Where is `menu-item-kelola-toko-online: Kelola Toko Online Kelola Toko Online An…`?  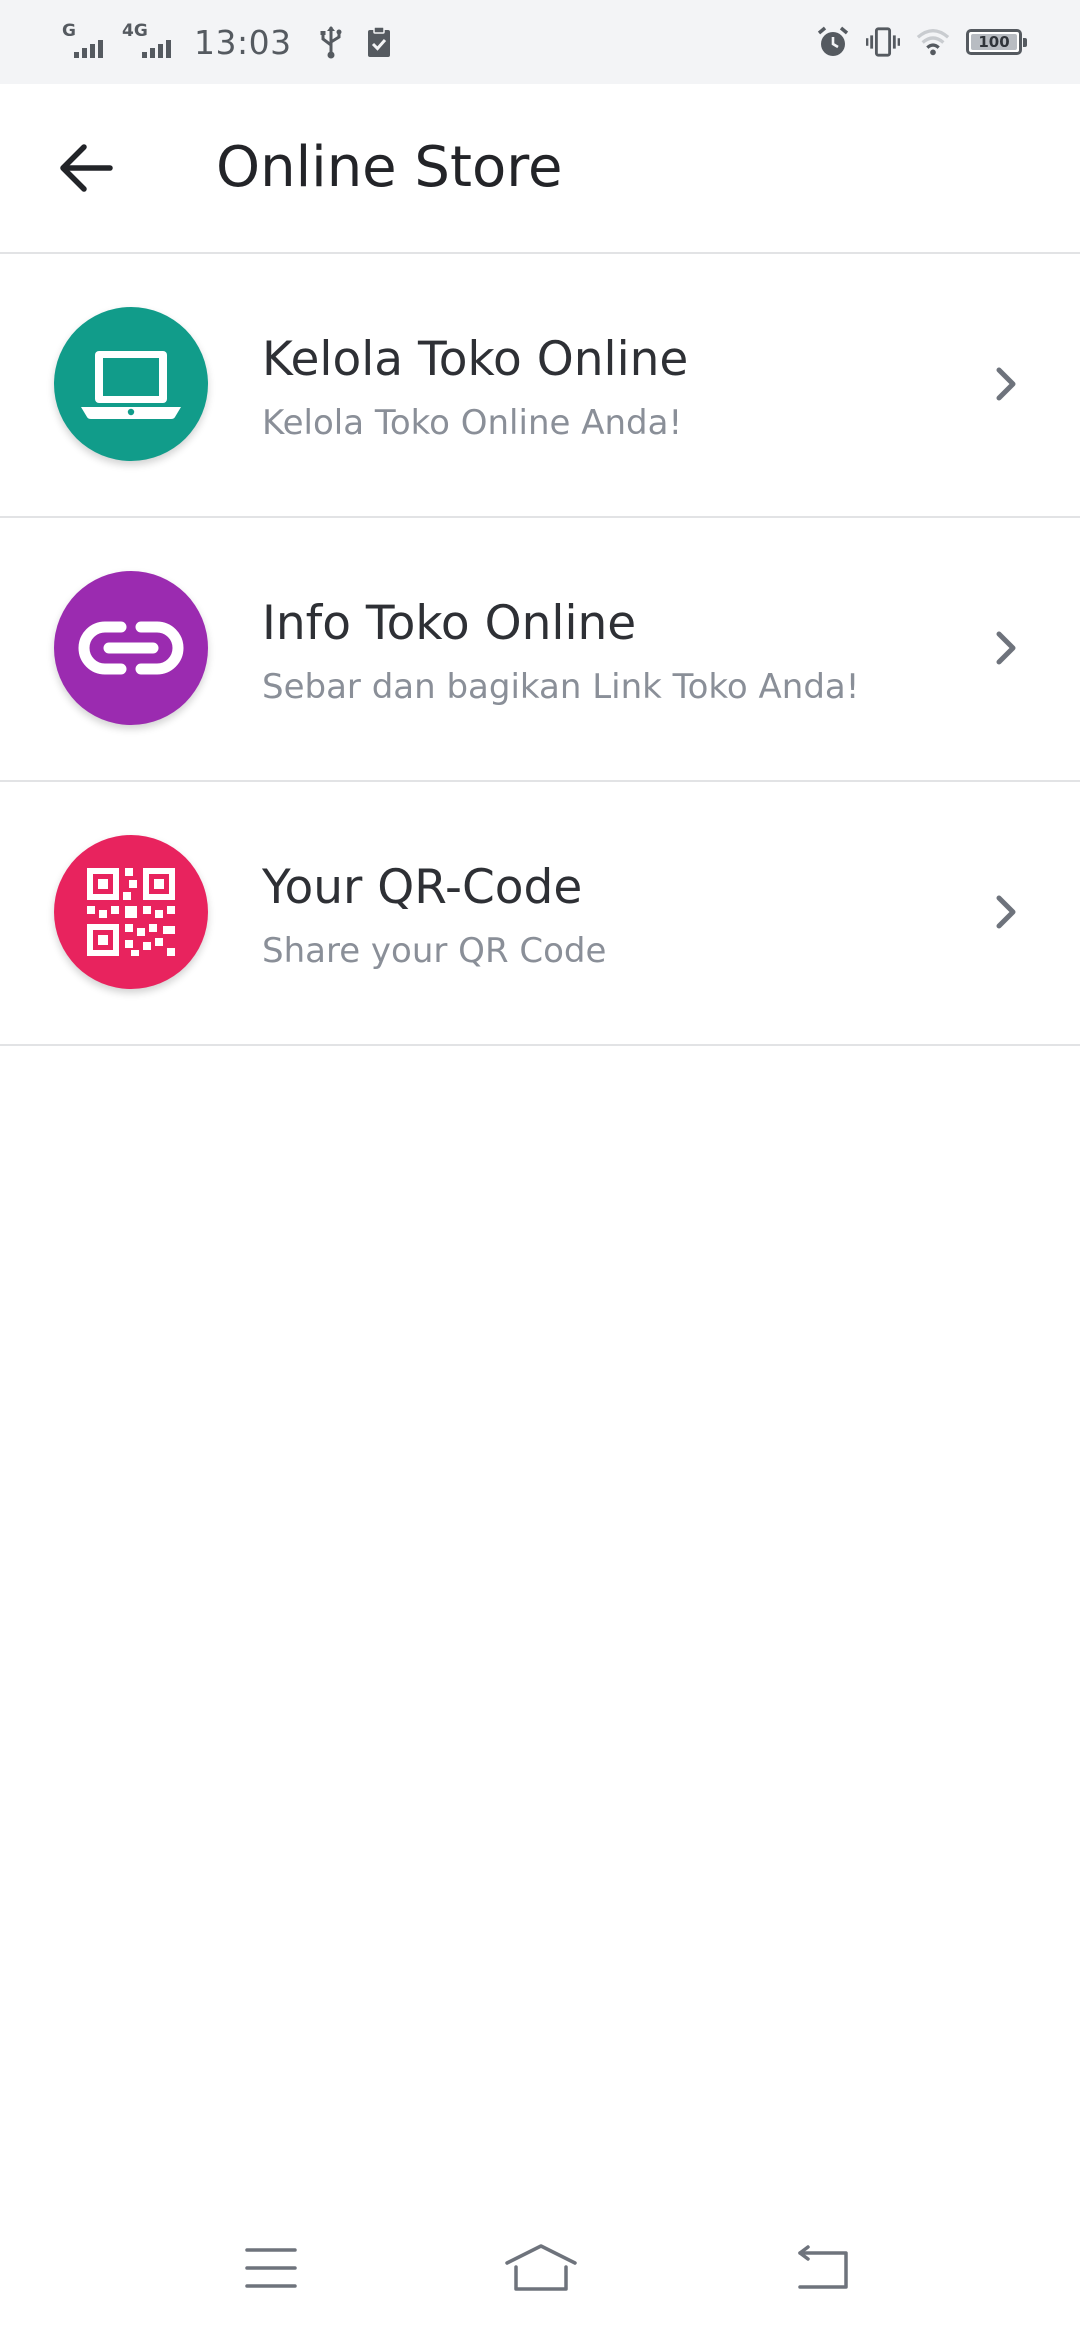
menu-item-kelola-toko-online: Kelola Toko Online Kelola Toko Online An… is located at coordinates (540, 386).